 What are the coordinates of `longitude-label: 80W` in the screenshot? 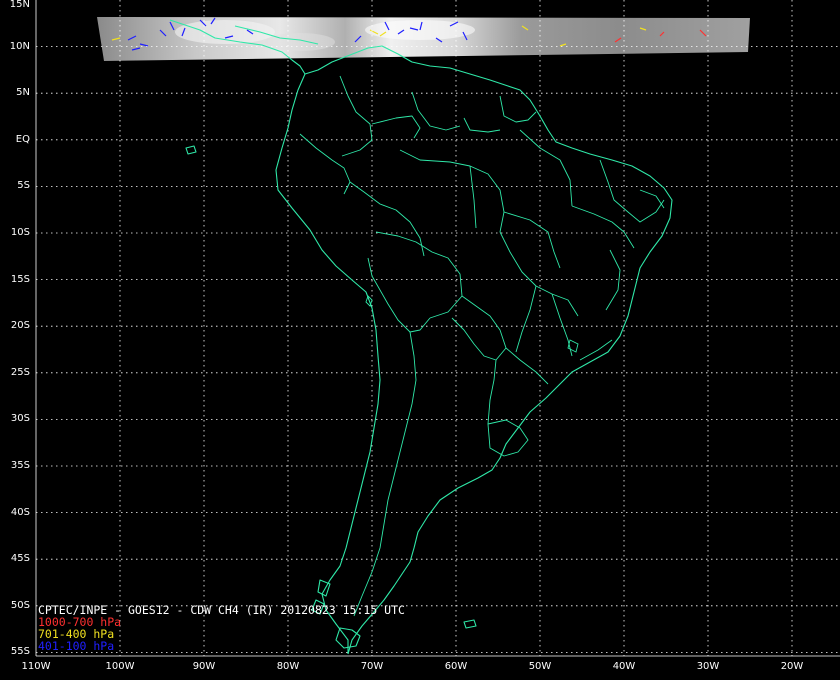 It's located at (288, 666).